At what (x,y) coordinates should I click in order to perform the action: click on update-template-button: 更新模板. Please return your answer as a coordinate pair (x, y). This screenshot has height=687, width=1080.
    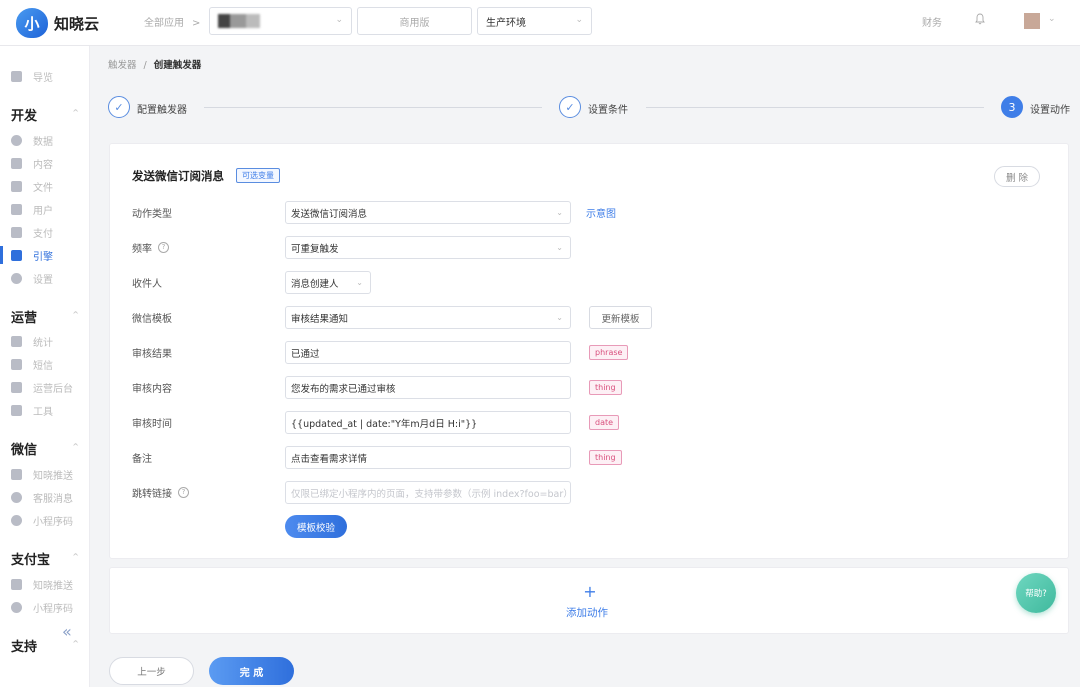
    Looking at the image, I should click on (620, 317).